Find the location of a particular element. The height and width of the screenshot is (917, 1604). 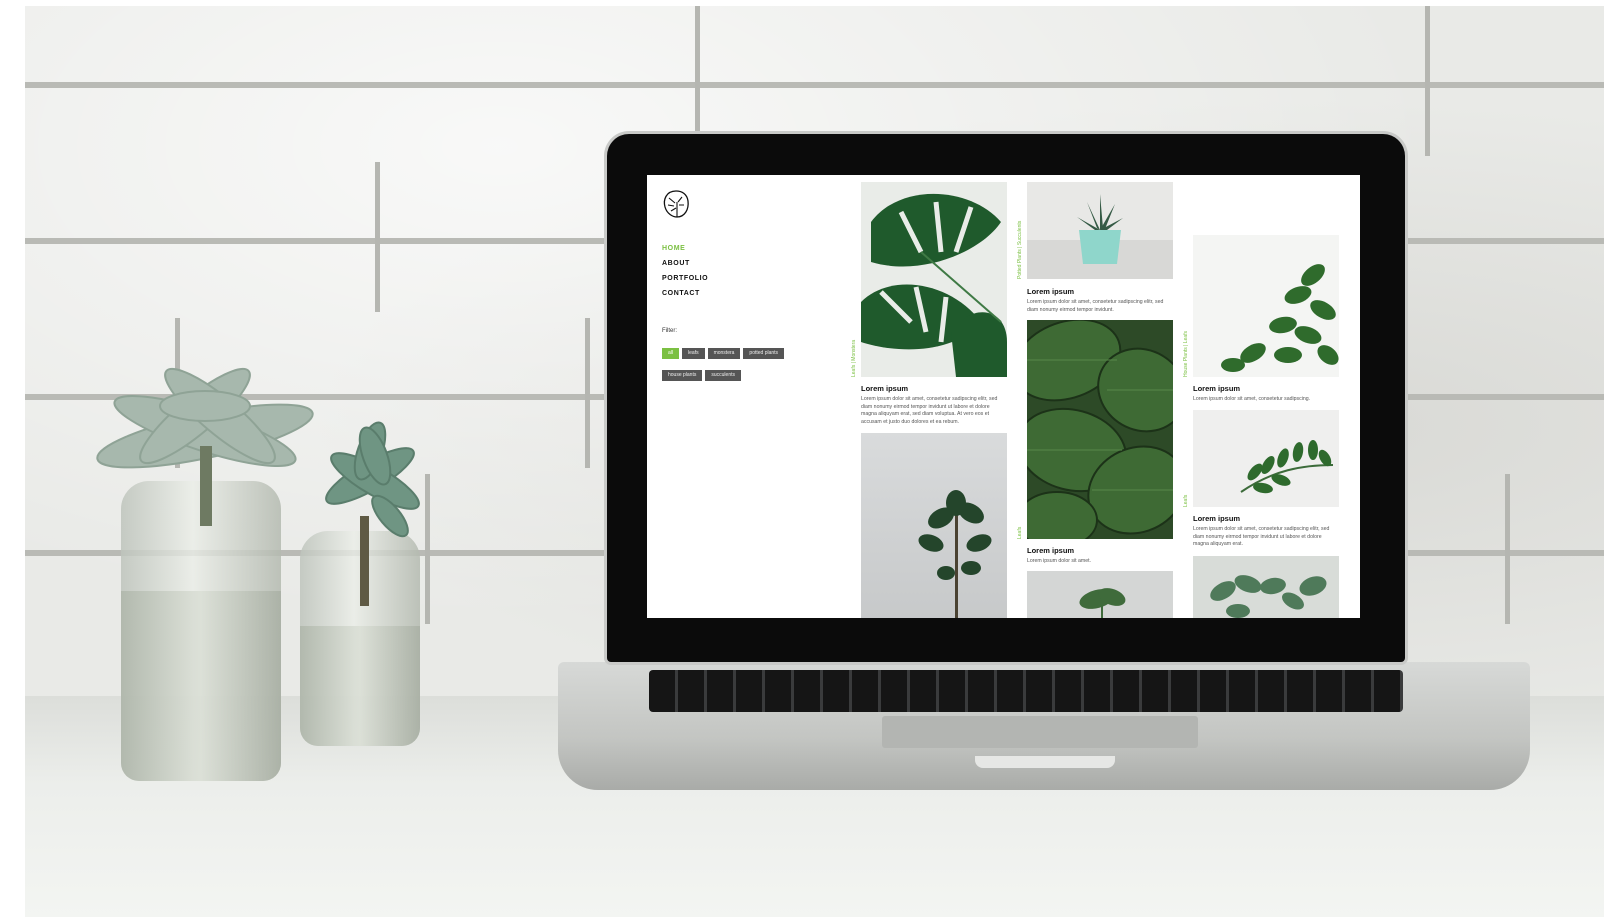

potted-succulent-photo is located at coordinates (1100, 230).